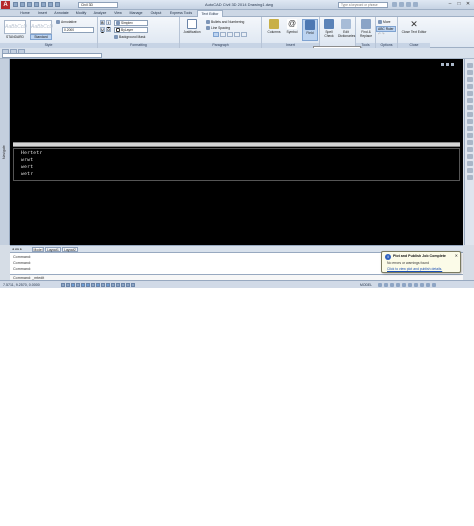 This screenshot has height=526, width=474. I want to click on bullets-button: Bullets and Numbering, so click(225, 22).